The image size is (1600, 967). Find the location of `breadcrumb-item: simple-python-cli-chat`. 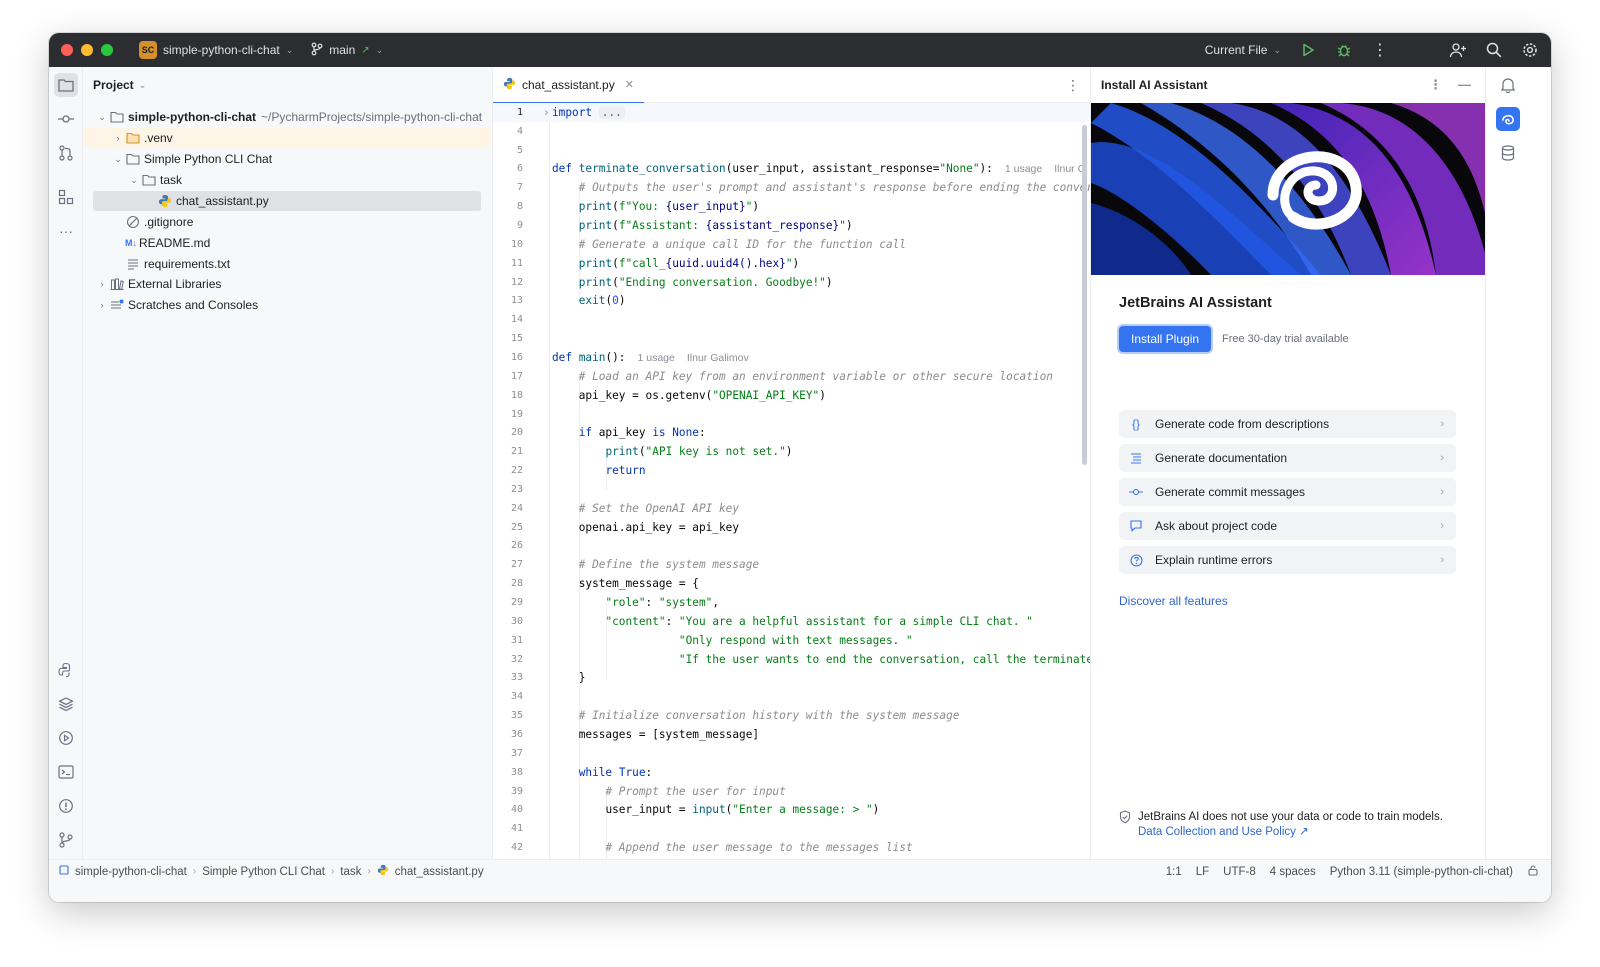

breadcrumb-item: simple-python-cli-chat is located at coordinates (131, 872).